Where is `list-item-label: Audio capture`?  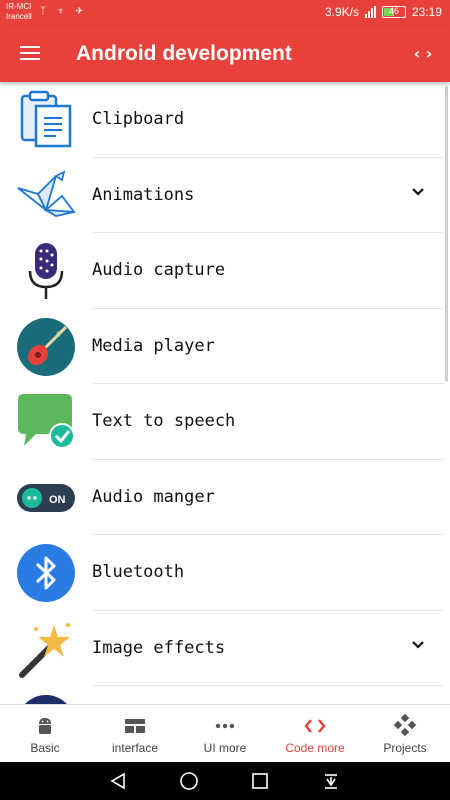
list-item-label: Audio capture is located at coordinates (159, 270).